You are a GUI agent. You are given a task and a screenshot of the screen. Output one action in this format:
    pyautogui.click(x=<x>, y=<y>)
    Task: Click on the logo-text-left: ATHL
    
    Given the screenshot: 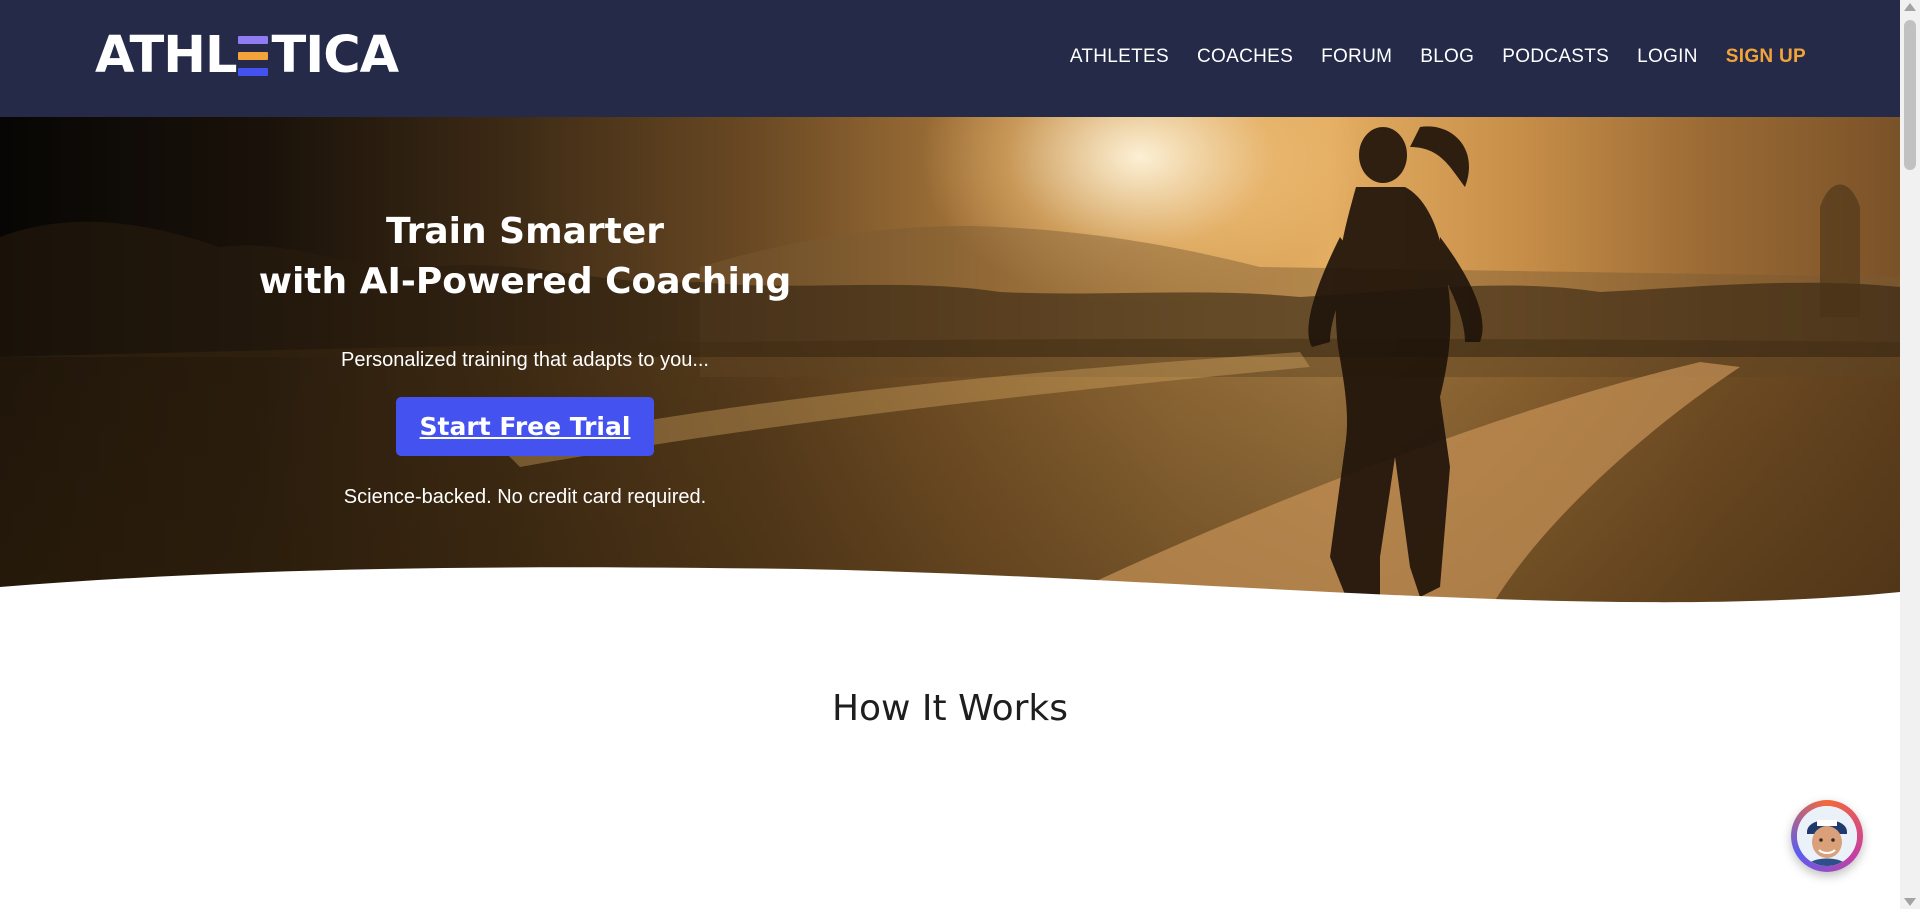 What is the action you would take?
    pyautogui.click(x=166, y=55)
    